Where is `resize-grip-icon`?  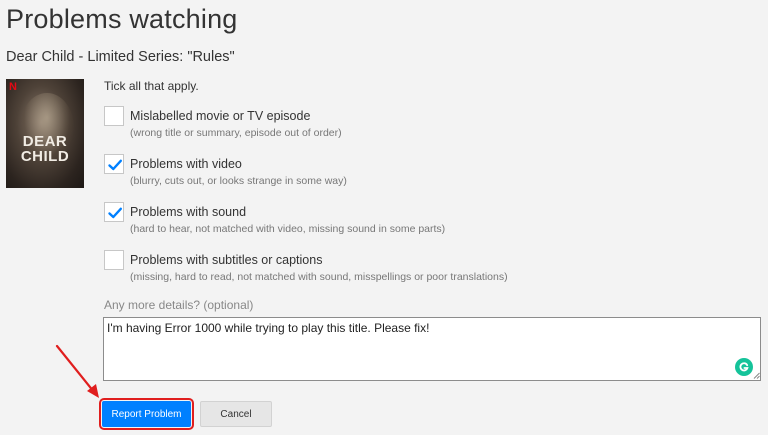
resize-grip-icon is located at coordinates (756, 375).